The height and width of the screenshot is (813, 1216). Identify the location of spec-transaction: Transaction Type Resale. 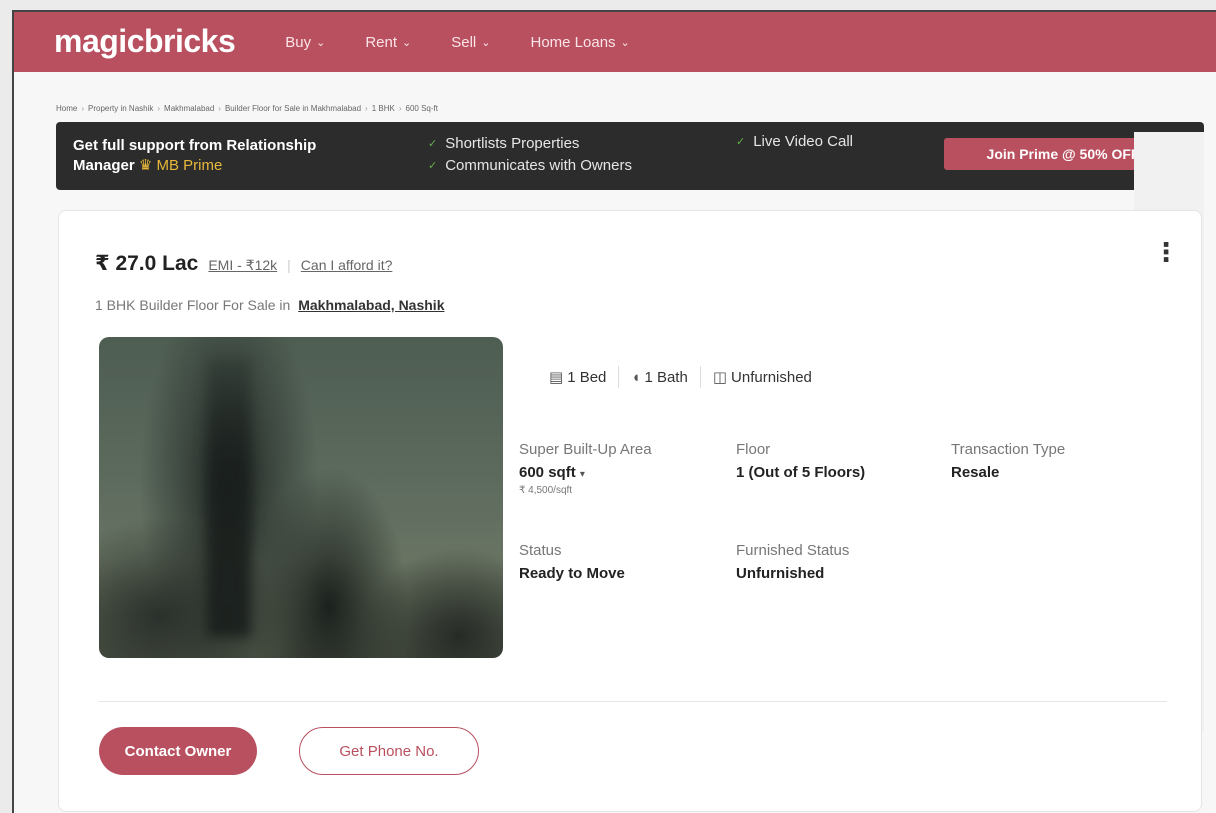
(1008, 461).